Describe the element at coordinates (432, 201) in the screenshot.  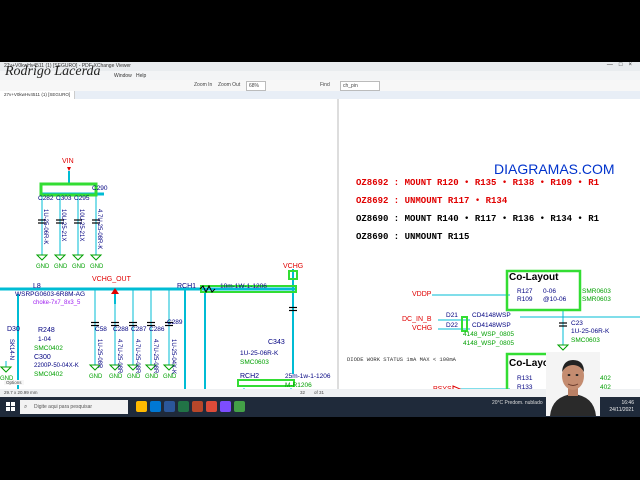
I see `note-1: OZ8692 : UNMOUNT R117 • R134` at that location.